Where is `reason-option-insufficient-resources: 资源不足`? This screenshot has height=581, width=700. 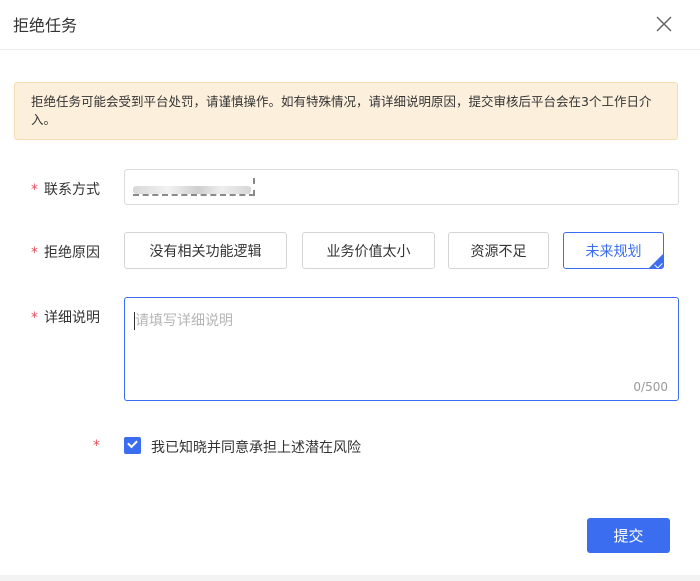
reason-option-insufficient-resources: 资源不足 is located at coordinates (498, 250).